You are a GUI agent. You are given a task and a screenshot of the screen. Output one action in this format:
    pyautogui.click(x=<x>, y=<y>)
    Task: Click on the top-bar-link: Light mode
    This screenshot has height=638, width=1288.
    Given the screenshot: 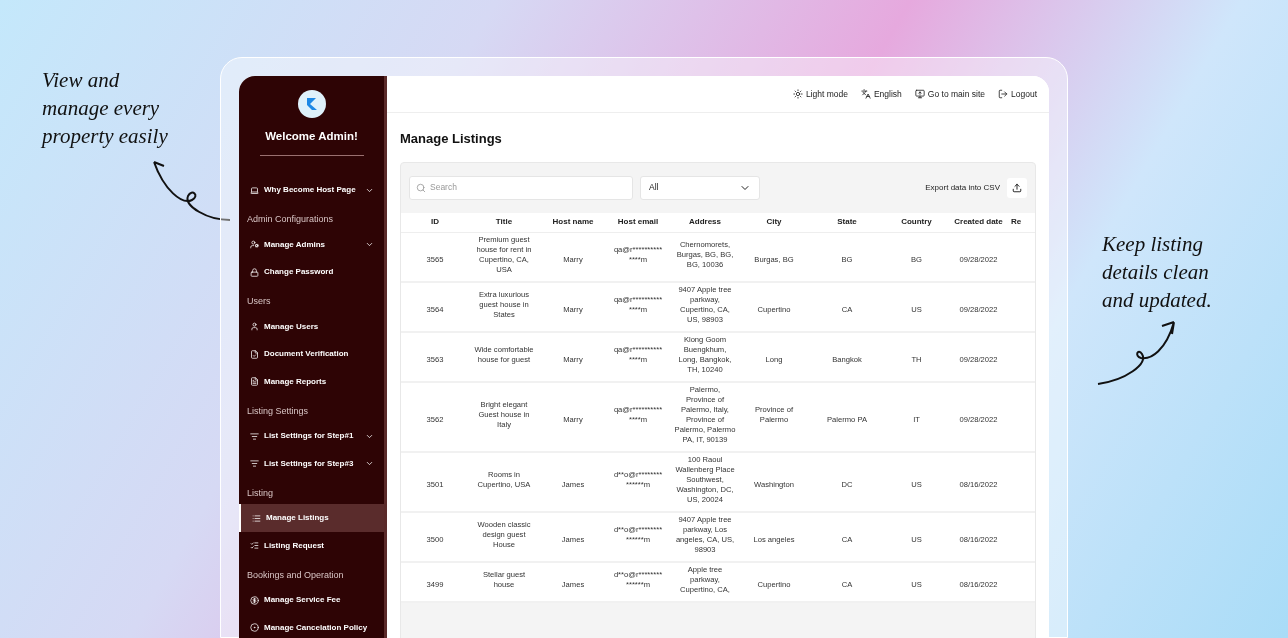 What is the action you would take?
    pyautogui.click(x=820, y=94)
    